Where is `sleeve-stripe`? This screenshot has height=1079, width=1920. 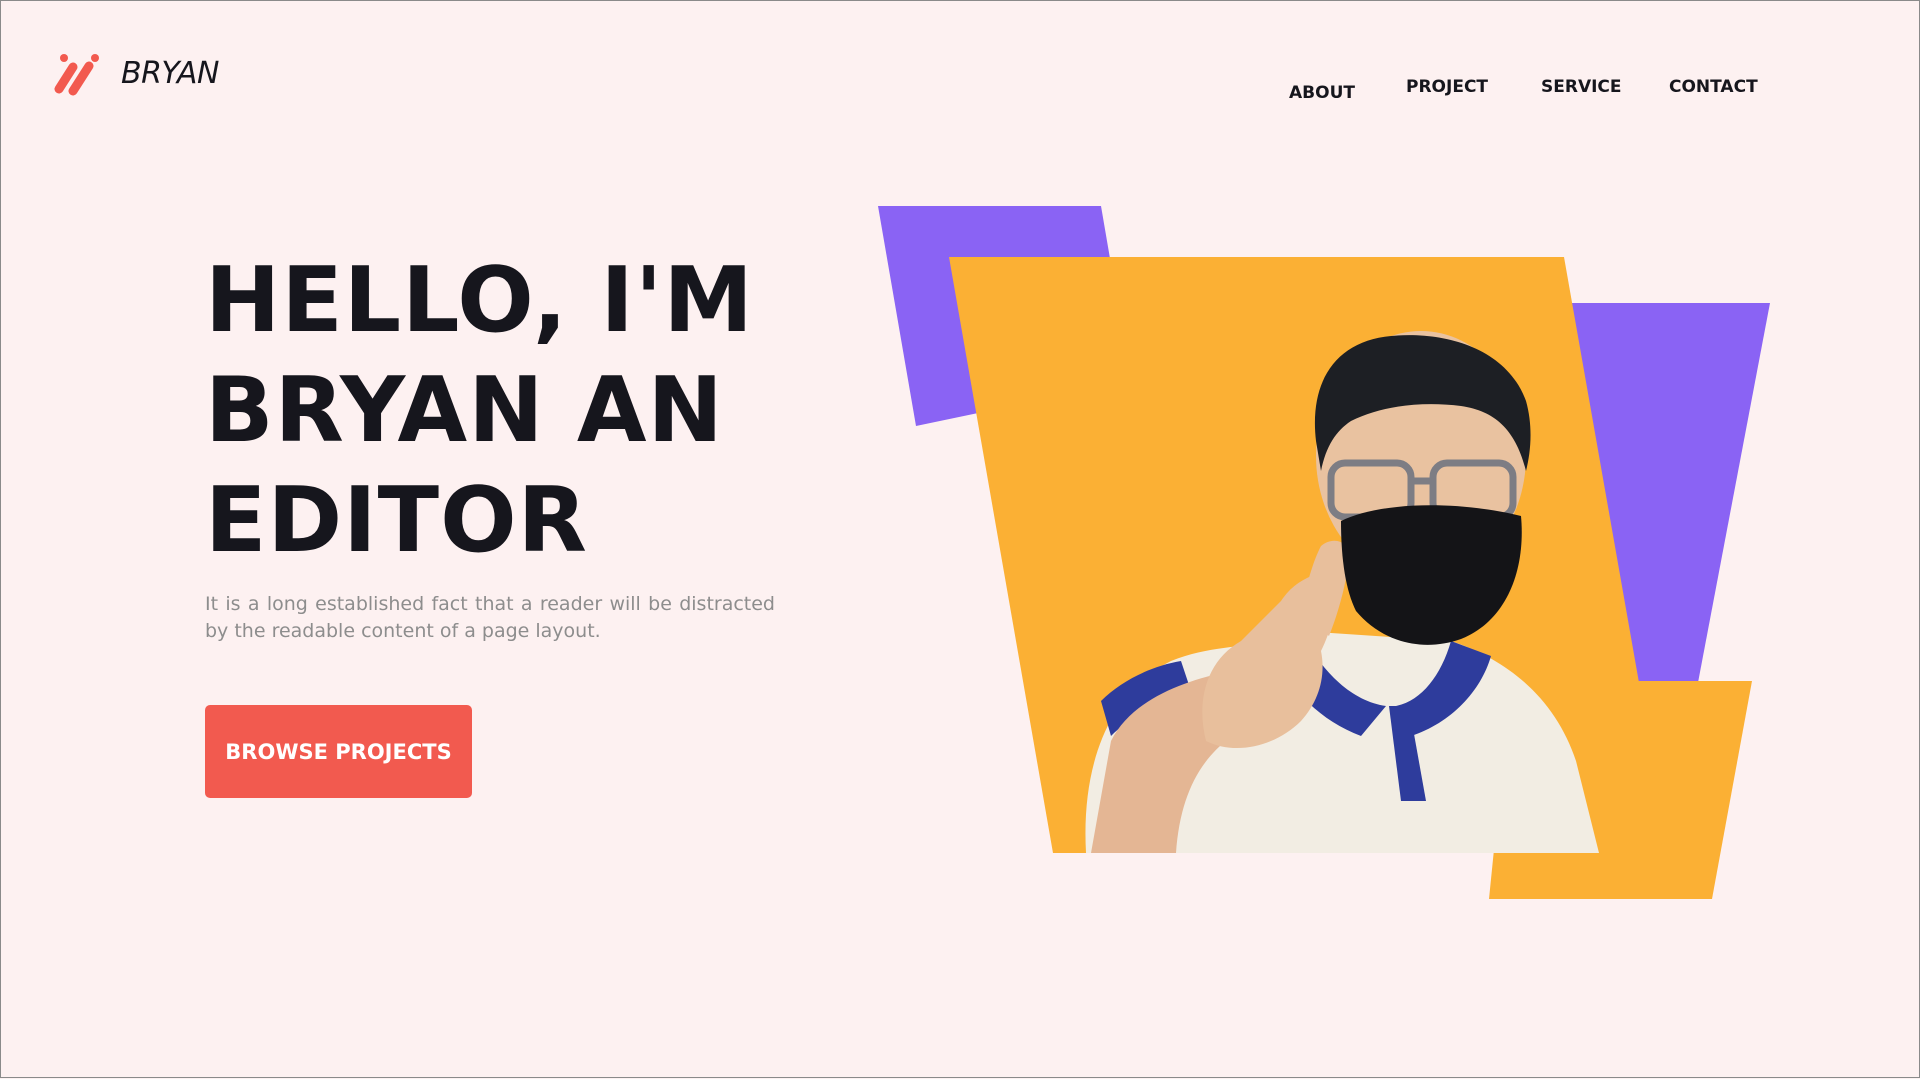
sleeve-stripe is located at coordinates (1146, 698).